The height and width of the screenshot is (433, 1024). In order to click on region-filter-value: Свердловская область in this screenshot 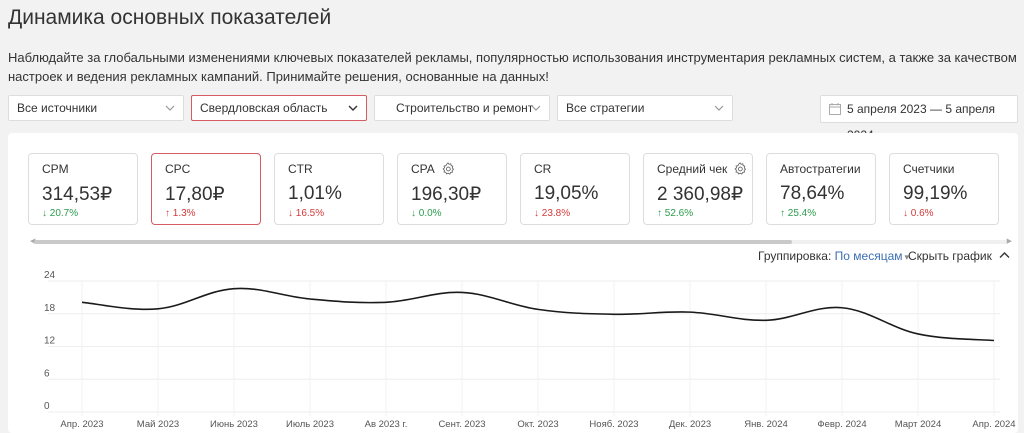, I will do `click(264, 108)`.